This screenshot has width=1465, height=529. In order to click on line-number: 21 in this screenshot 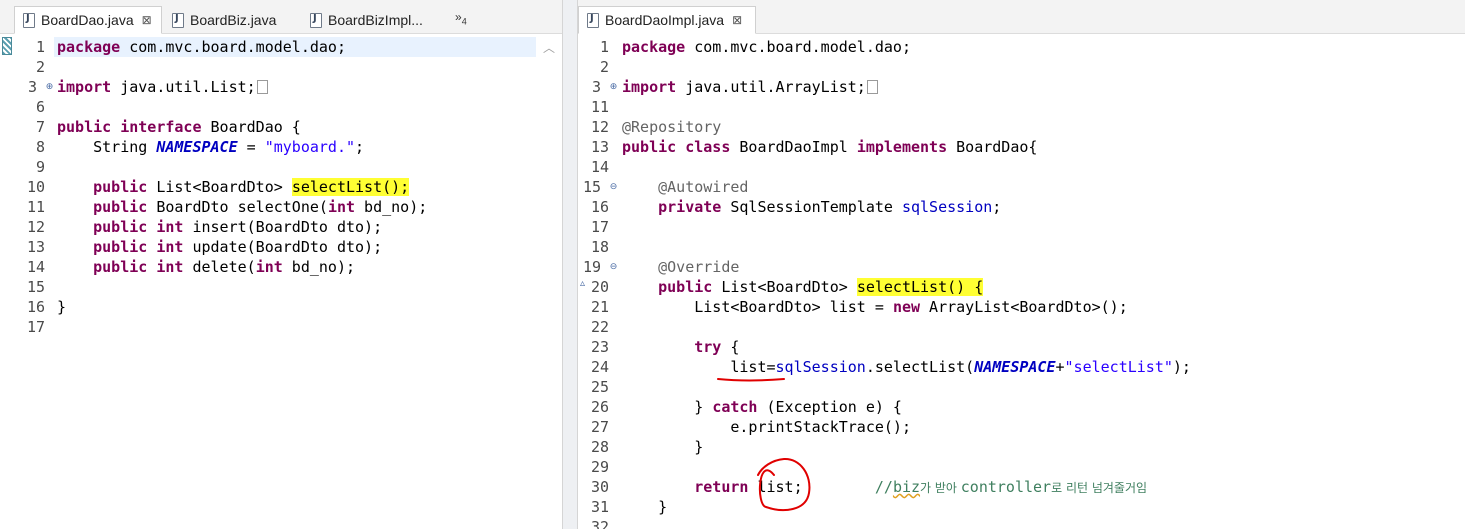, I will do `click(599, 307)`.